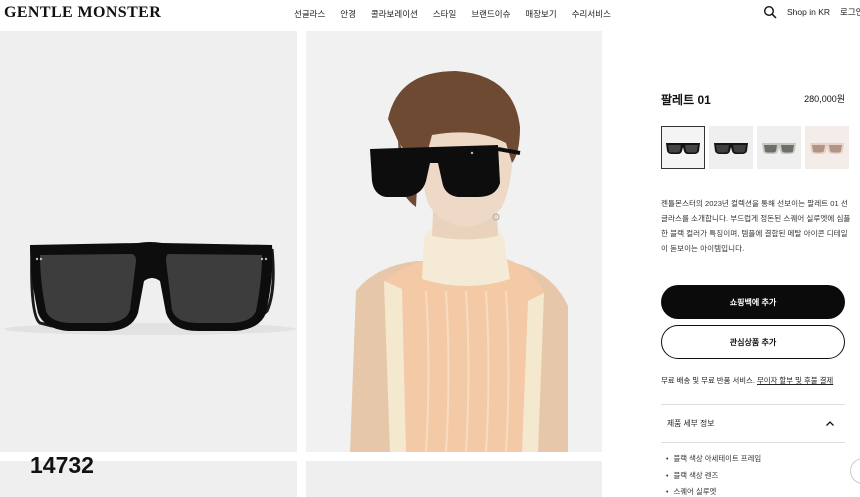  I want to click on shipping-info: 무료 배송 및 무료 반품 서비스. 무이자 할부 및 후불 결제, so click(747, 380).